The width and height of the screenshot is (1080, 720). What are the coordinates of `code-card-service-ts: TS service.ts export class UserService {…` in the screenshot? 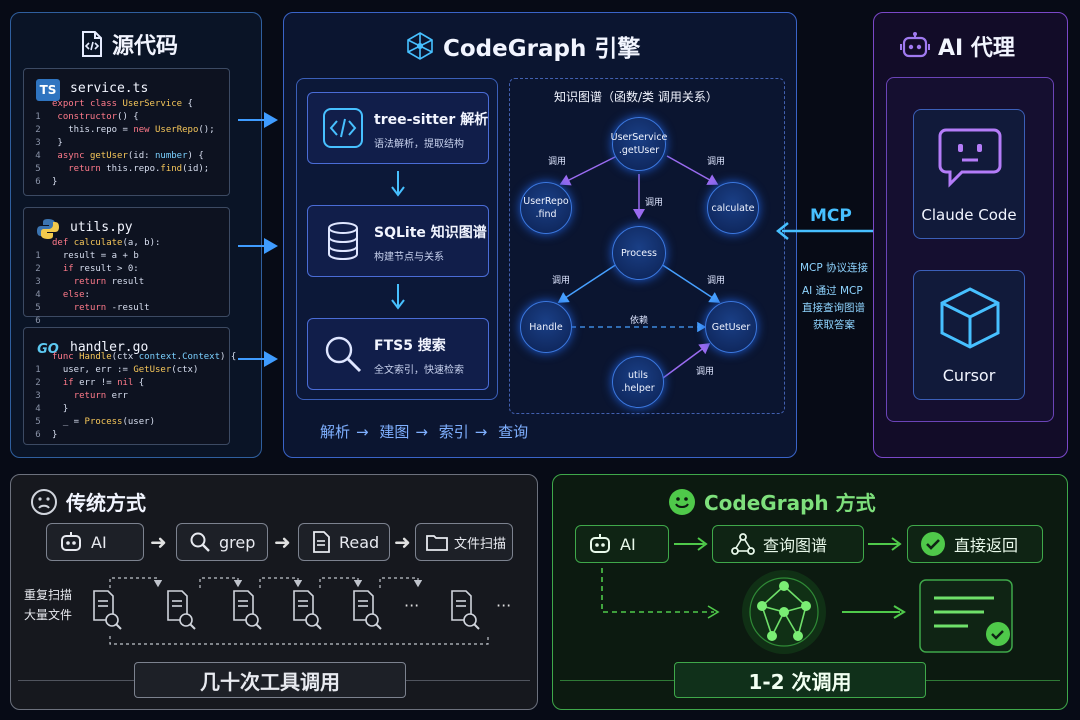 It's located at (126, 132).